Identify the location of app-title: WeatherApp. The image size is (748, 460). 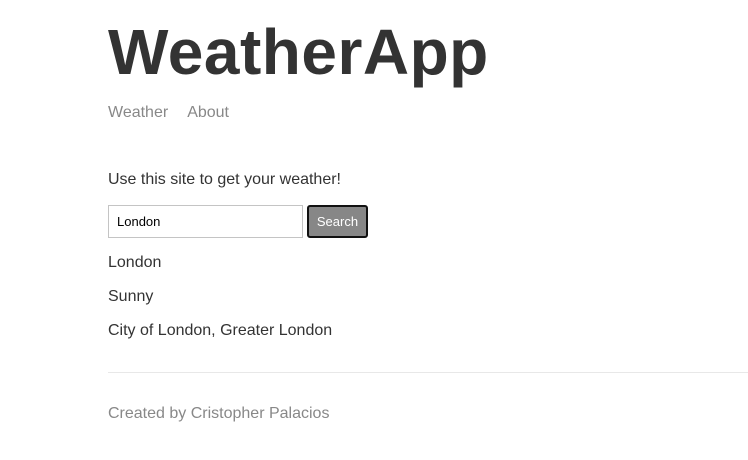
(298, 52).